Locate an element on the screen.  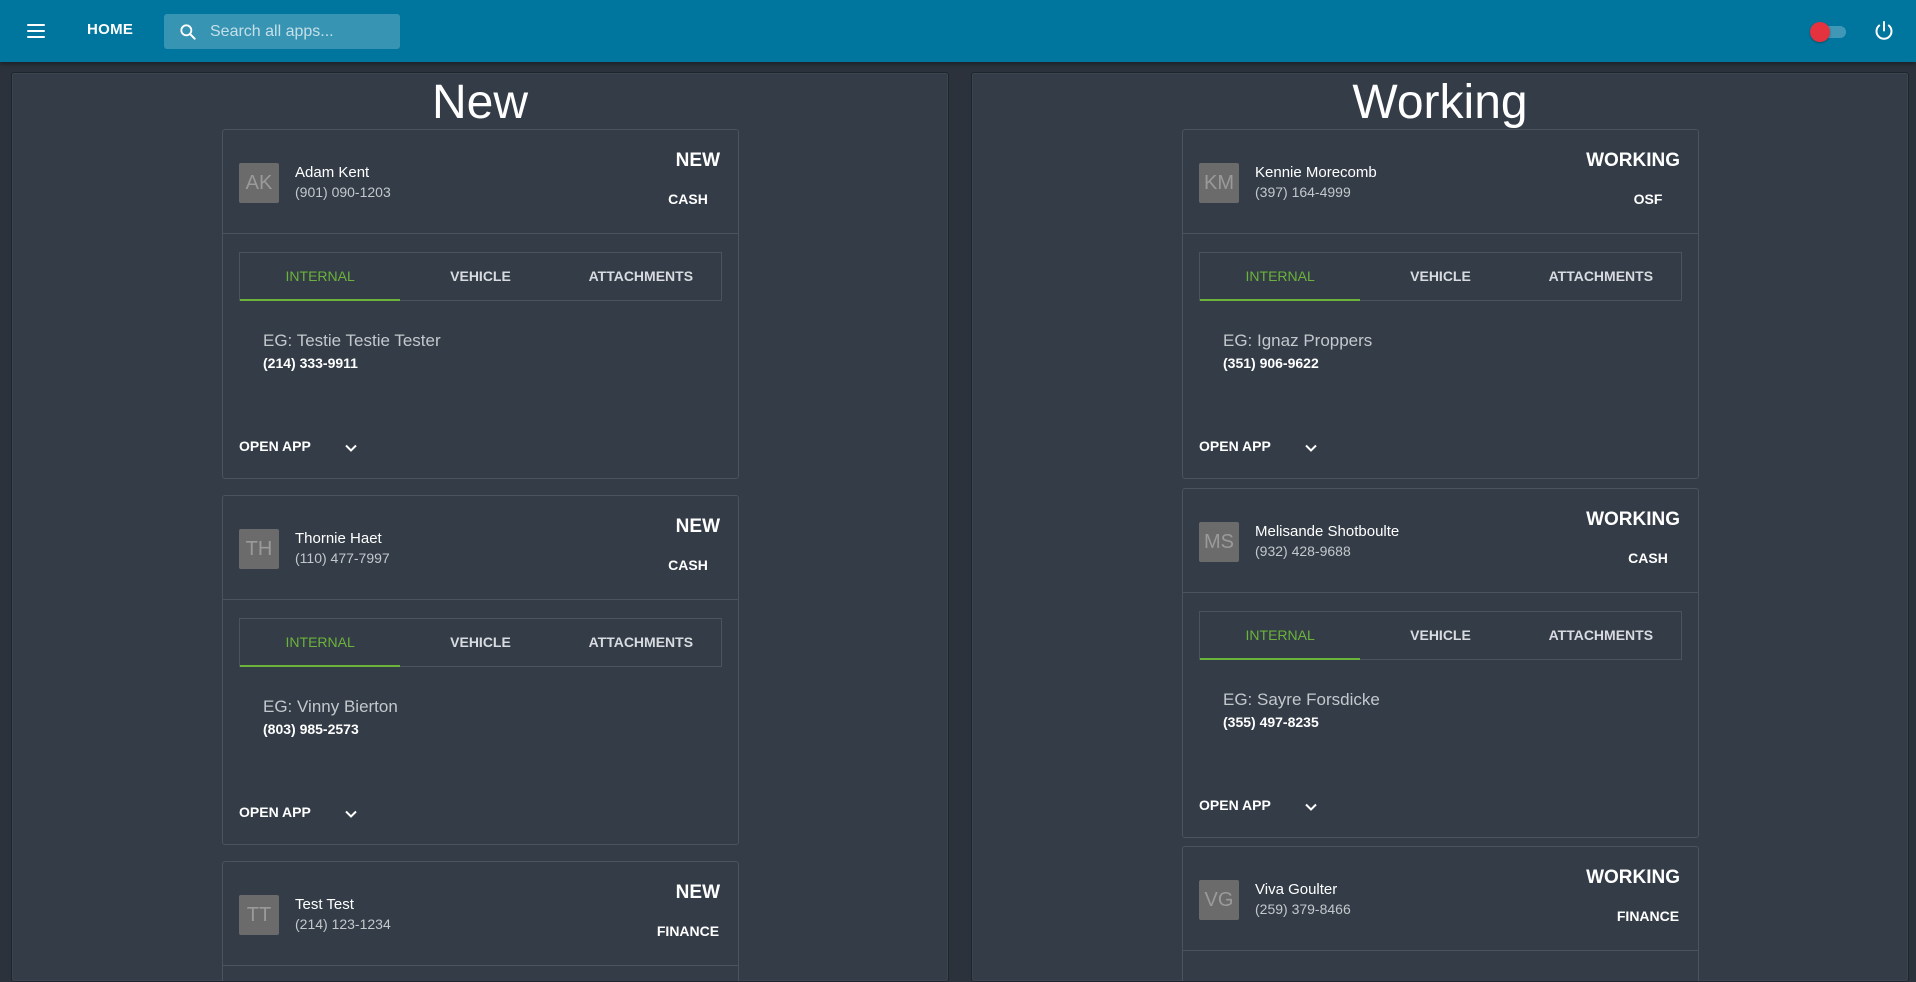
eg-phone: (803) 985-2573 is located at coordinates (311, 729).